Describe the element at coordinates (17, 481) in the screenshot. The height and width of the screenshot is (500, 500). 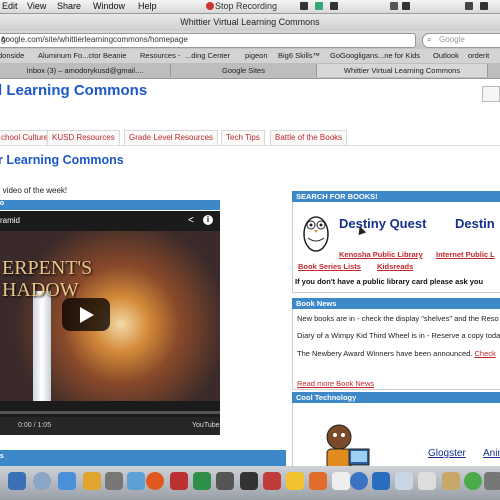
I see `finder-icon` at that location.